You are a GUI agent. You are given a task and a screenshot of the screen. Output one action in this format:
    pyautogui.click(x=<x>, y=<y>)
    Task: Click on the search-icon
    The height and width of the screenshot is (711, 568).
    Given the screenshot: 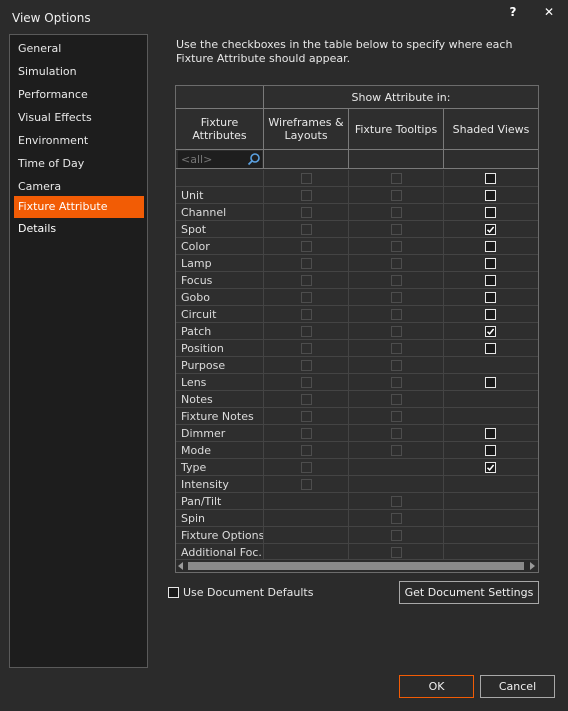 What is the action you would take?
    pyautogui.click(x=254, y=159)
    